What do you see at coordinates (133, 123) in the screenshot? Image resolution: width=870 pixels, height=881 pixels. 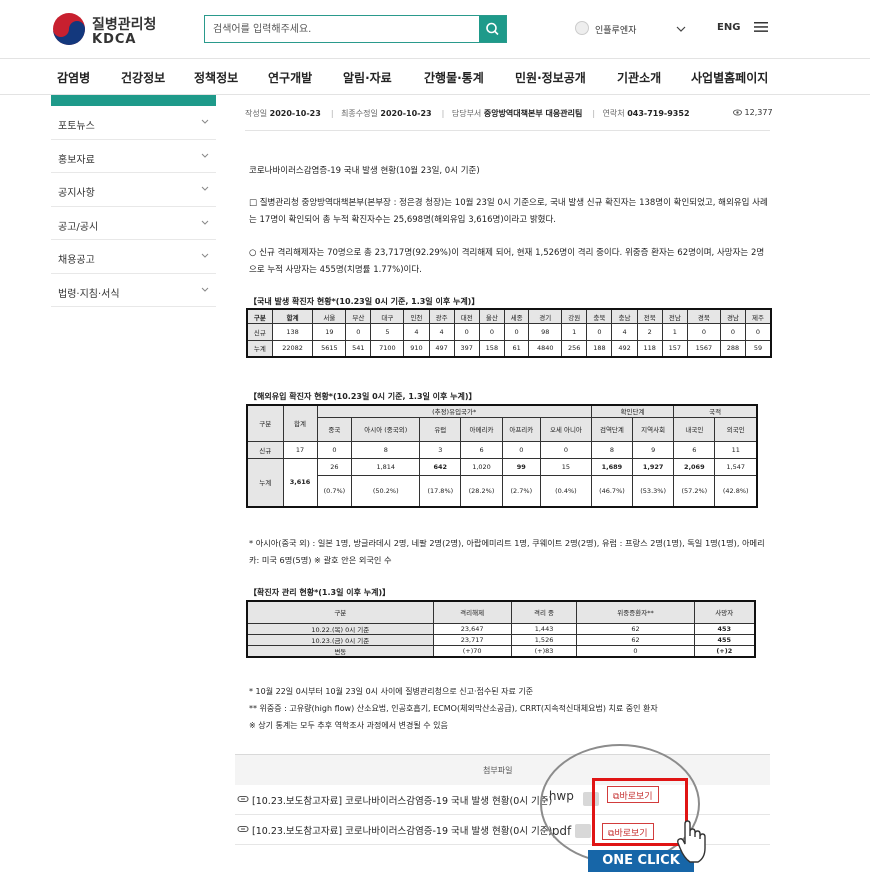 I see `sidebar-item-photo-news: 포토뉴스` at bounding box center [133, 123].